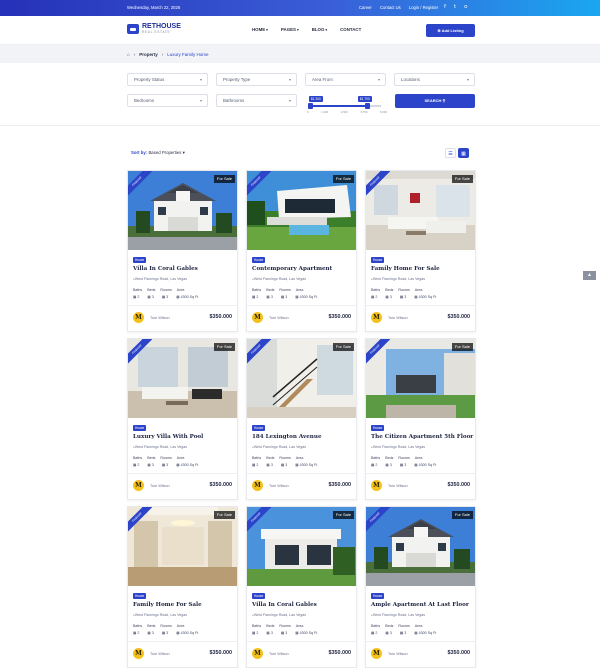 The width and height of the screenshot is (600, 668). Describe the element at coordinates (390, 7) in the screenshot. I see `contact-us-link: Contact Us` at that location.